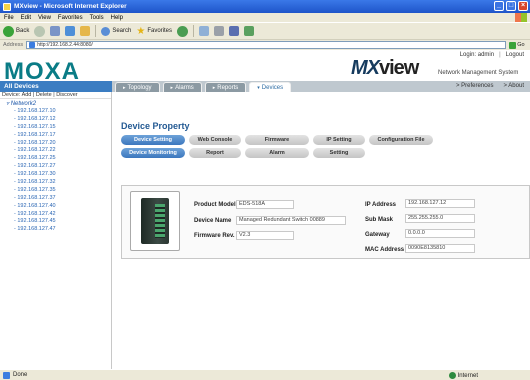 This screenshot has height=380, width=530. I want to click on print-icon, so click(219, 31).